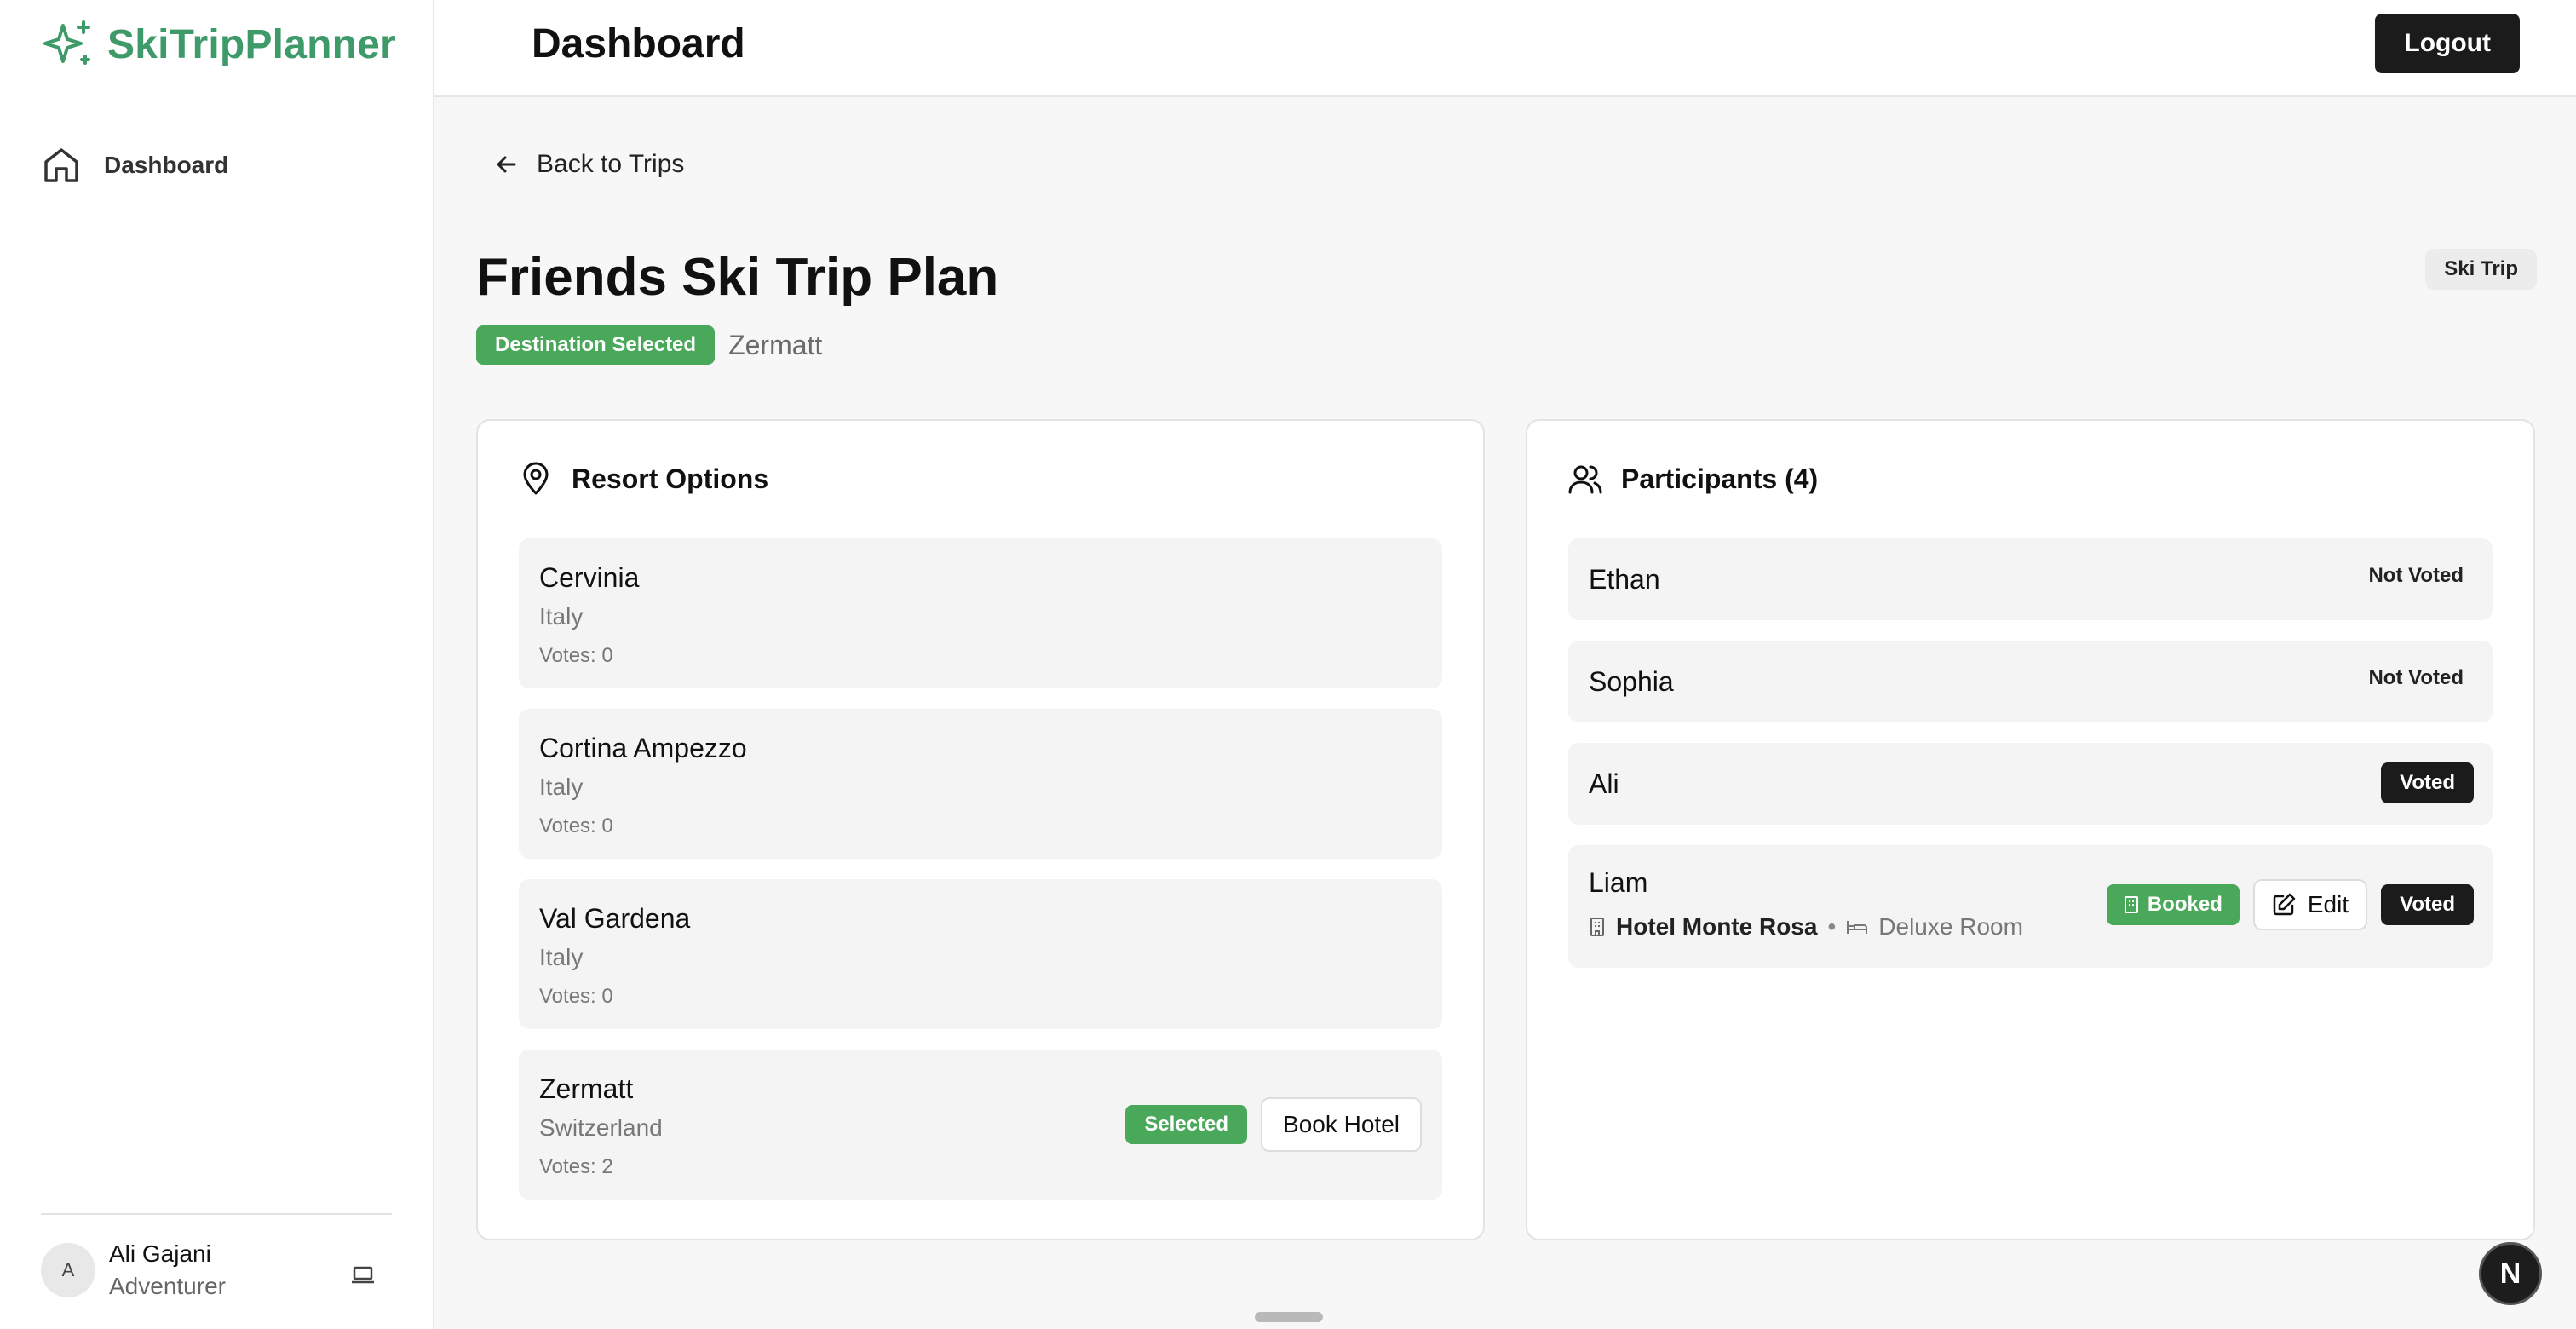 The image size is (2576, 1329). What do you see at coordinates (611, 164) in the screenshot?
I see `back-label: Back to Trips` at bounding box center [611, 164].